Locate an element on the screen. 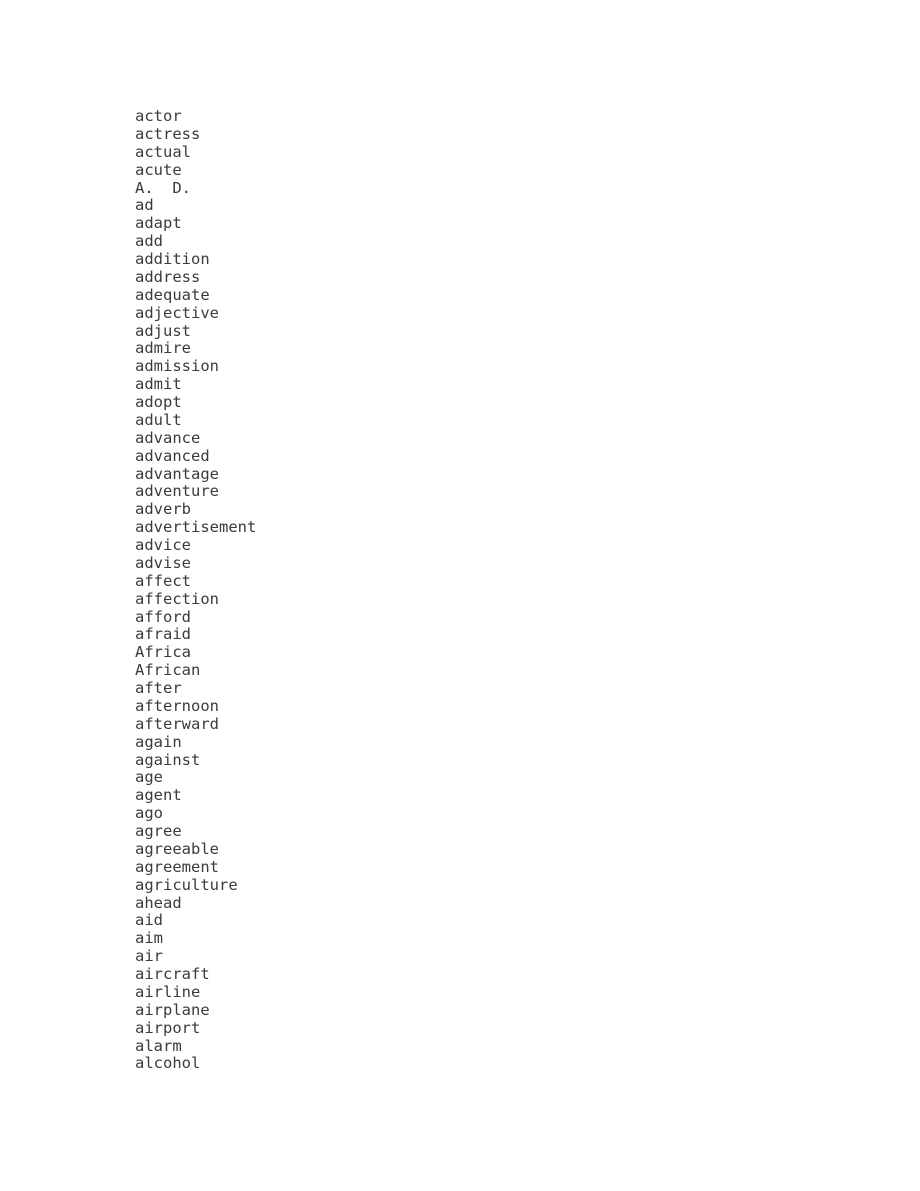 The width and height of the screenshot is (920, 1191). list-item: airplane is located at coordinates (172, 1009).